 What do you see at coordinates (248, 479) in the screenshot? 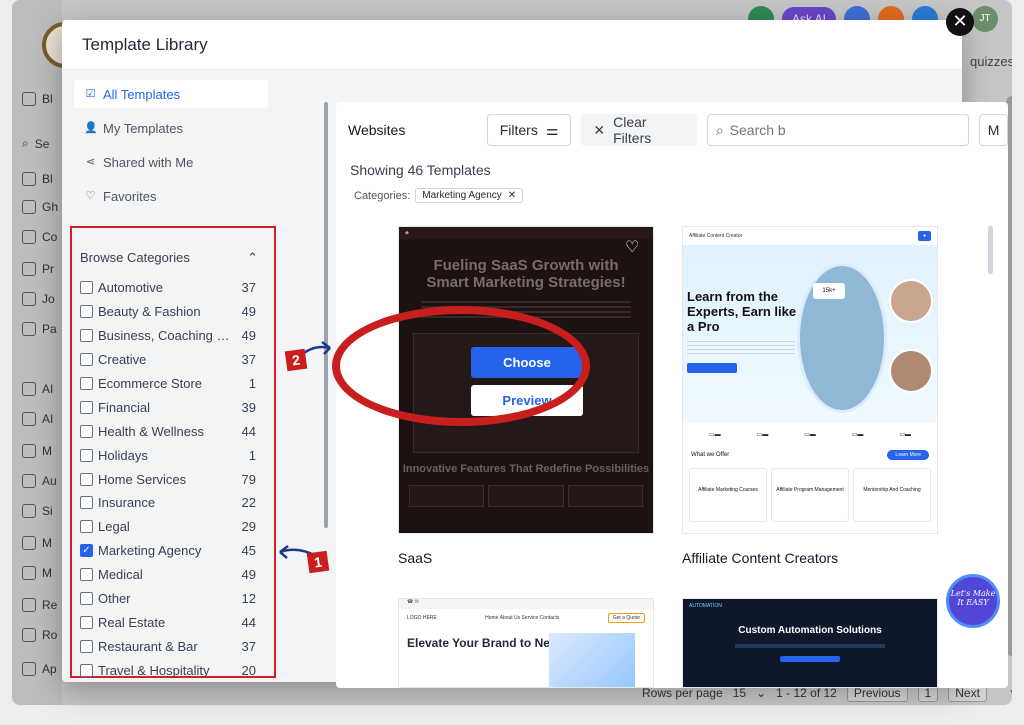
I see `category-count: 79` at bounding box center [248, 479].